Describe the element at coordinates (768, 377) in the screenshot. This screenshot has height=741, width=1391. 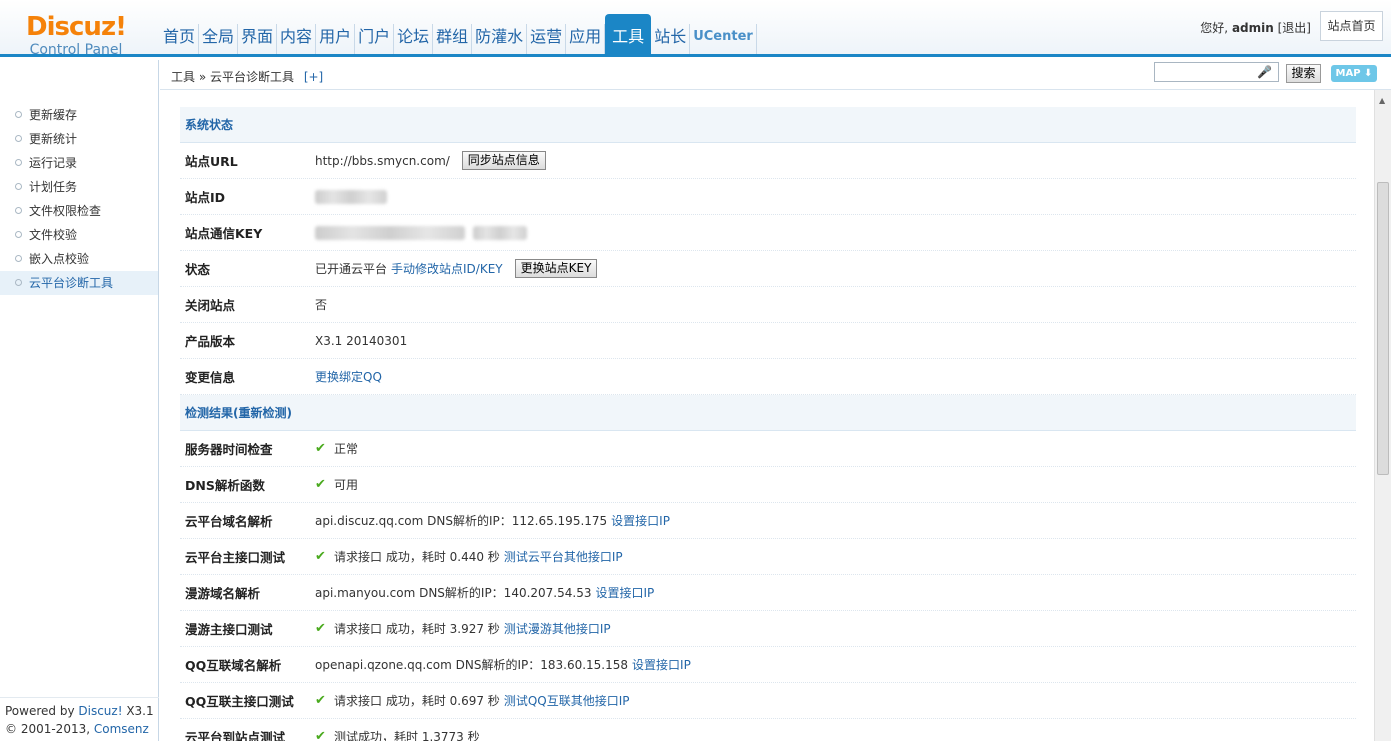
I see `row-change-info: 变更信息 更换绑定QQ` at that location.